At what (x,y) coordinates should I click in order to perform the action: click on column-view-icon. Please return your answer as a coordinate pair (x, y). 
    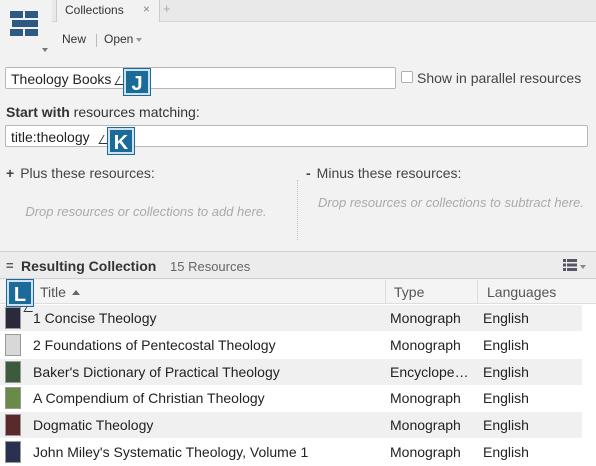
    Looking at the image, I should click on (570, 265).